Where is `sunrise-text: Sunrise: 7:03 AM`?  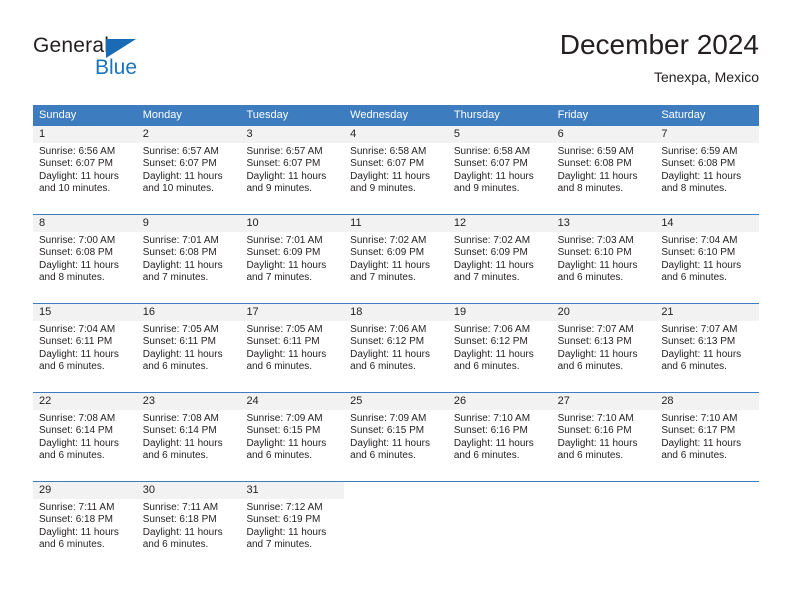 sunrise-text: Sunrise: 7:03 AM is located at coordinates (595, 240).